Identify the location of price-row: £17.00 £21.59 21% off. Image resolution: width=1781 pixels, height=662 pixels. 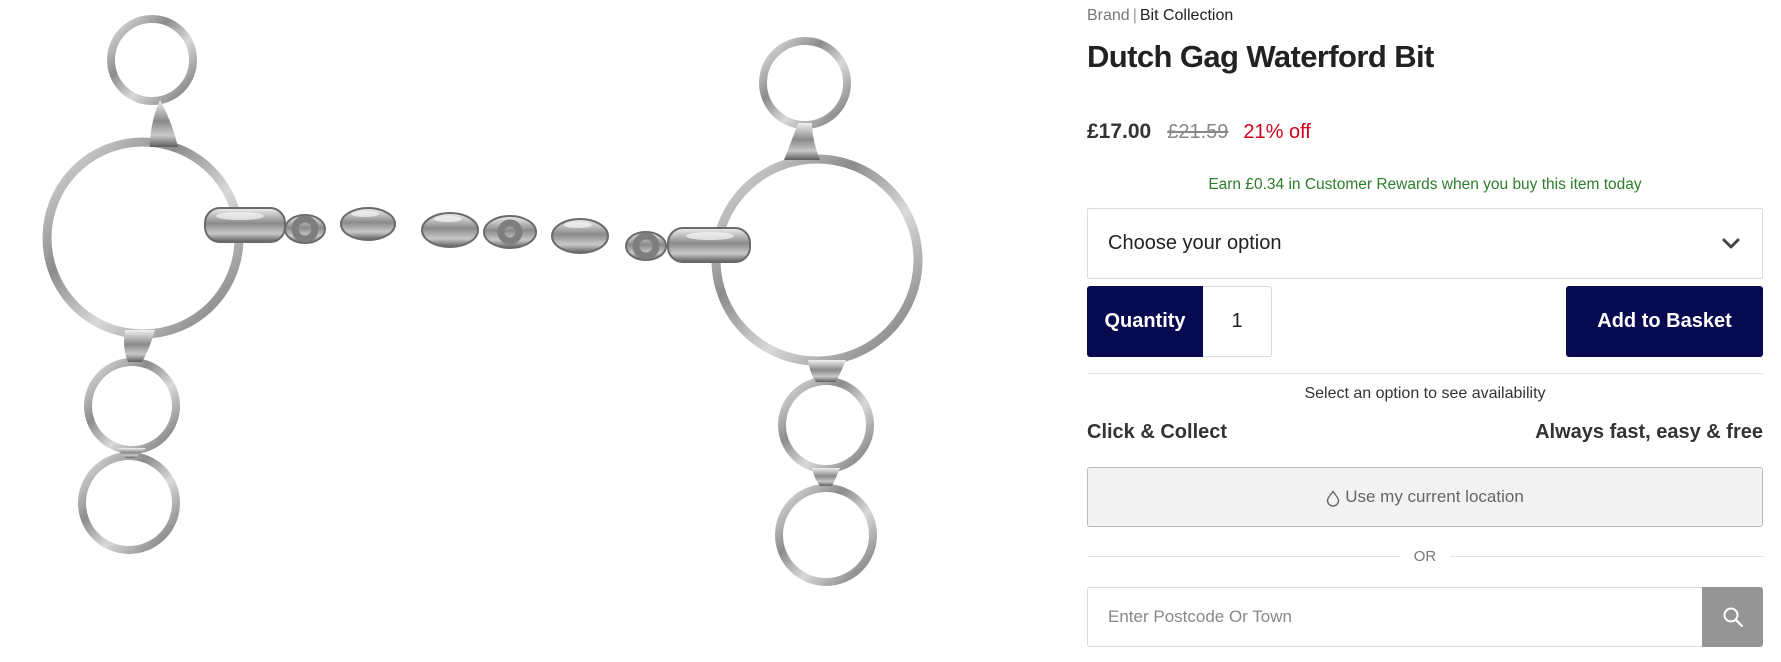
(1199, 132).